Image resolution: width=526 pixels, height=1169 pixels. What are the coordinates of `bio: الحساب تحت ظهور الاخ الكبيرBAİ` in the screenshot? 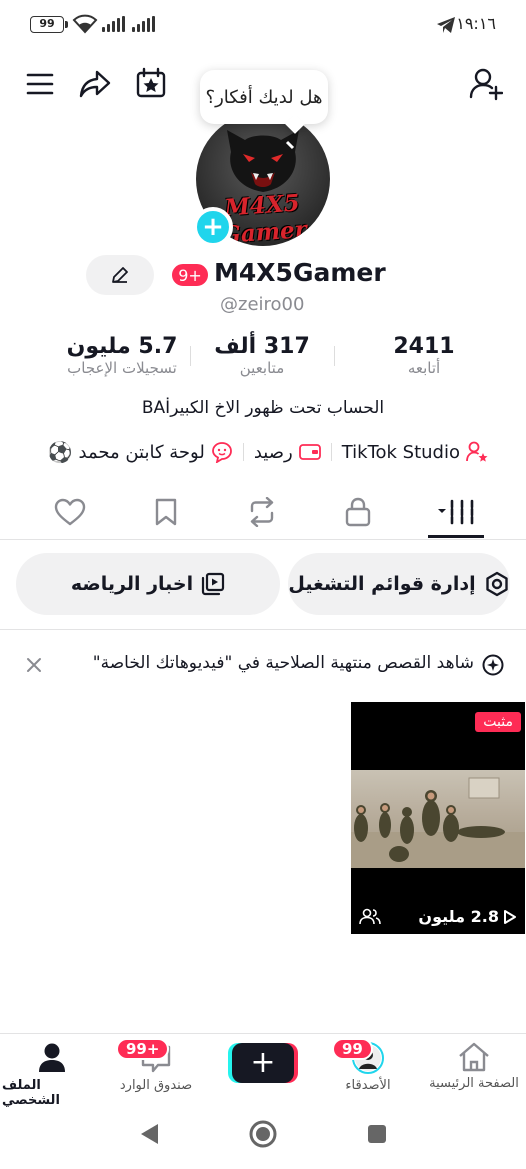 It's located at (263, 408).